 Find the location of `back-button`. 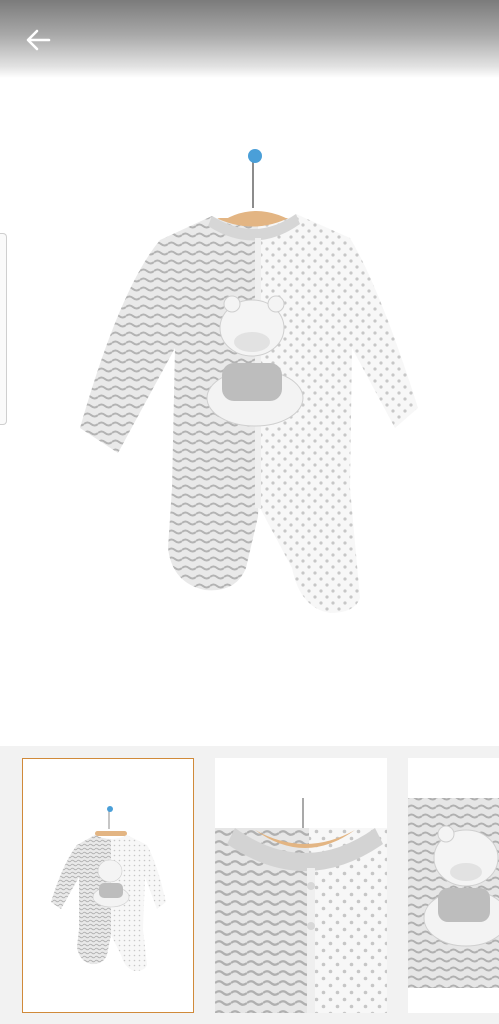

back-button is located at coordinates (38, 40).